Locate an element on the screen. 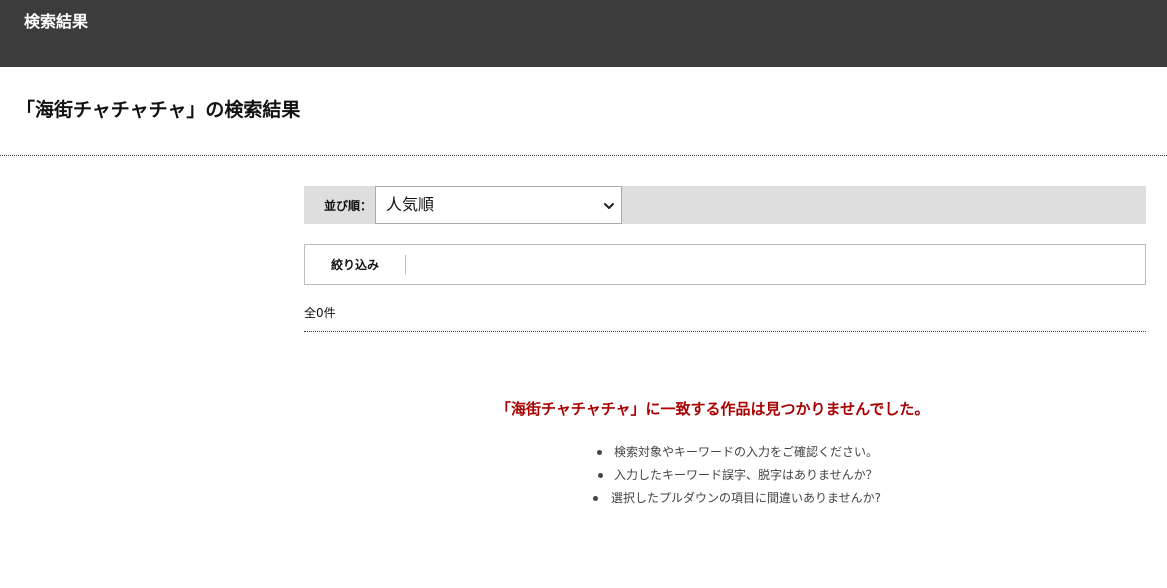 Image resolution: width=1167 pixels, height=588 pixels. chevron-down-icon is located at coordinates (609, 206).